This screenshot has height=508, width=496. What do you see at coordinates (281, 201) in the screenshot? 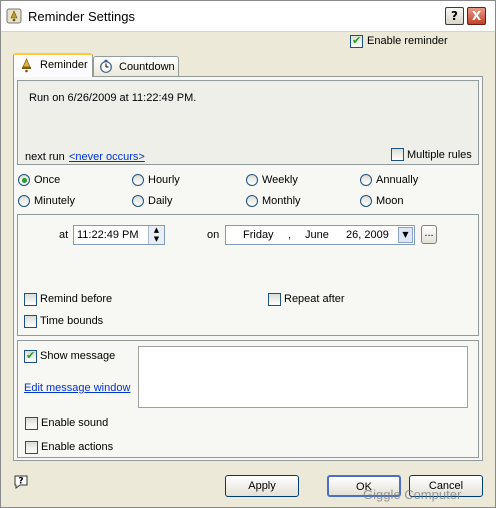
I see `radio-monthly-label: Monthly` at bounding box center [281, 201].